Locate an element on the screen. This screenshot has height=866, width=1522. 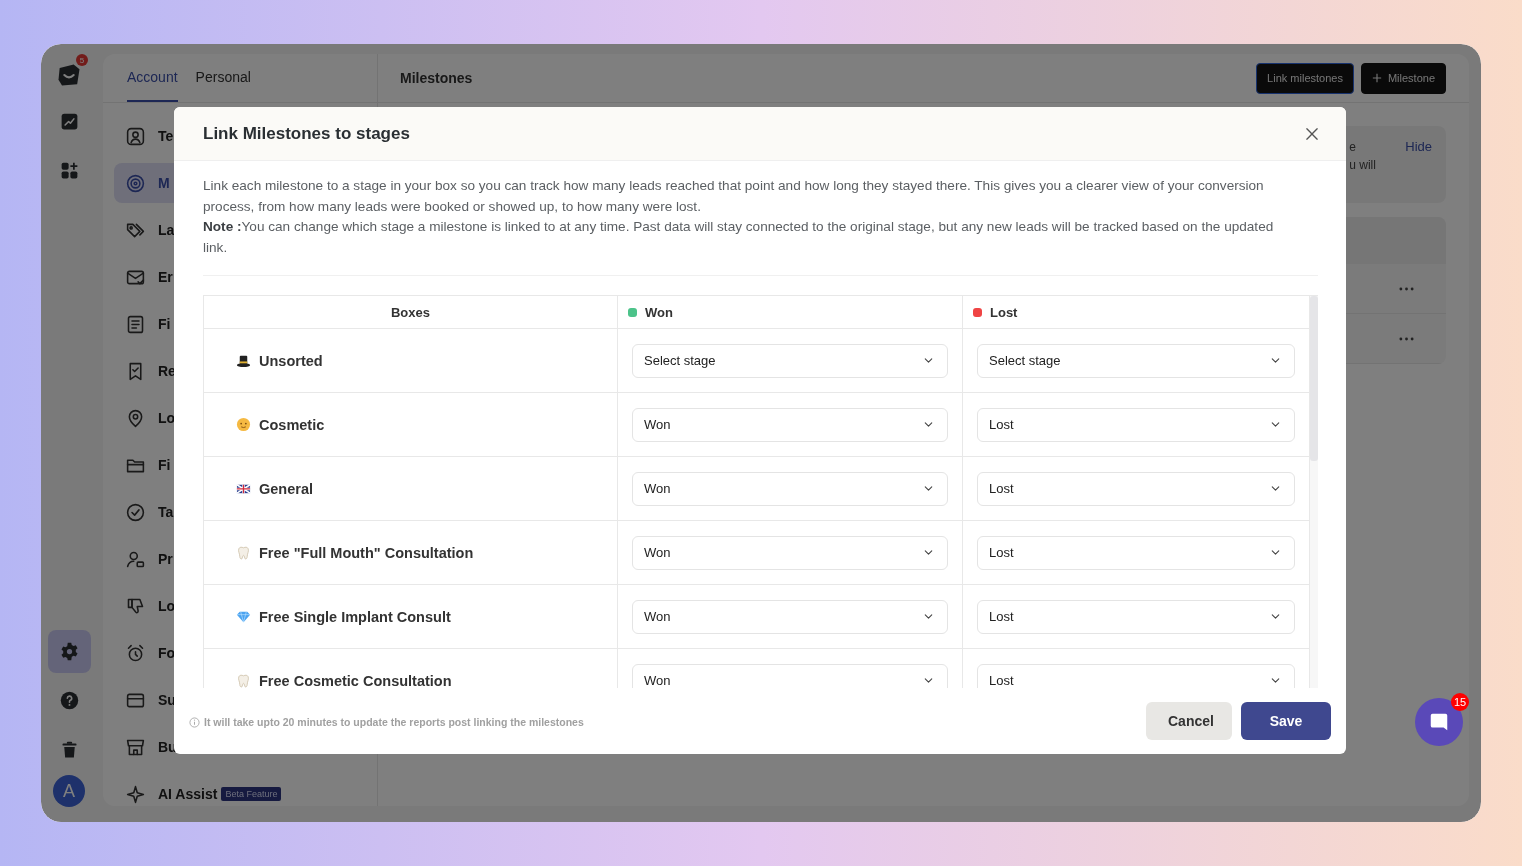
banner-text: u will is located at coordinates (1363, 165).